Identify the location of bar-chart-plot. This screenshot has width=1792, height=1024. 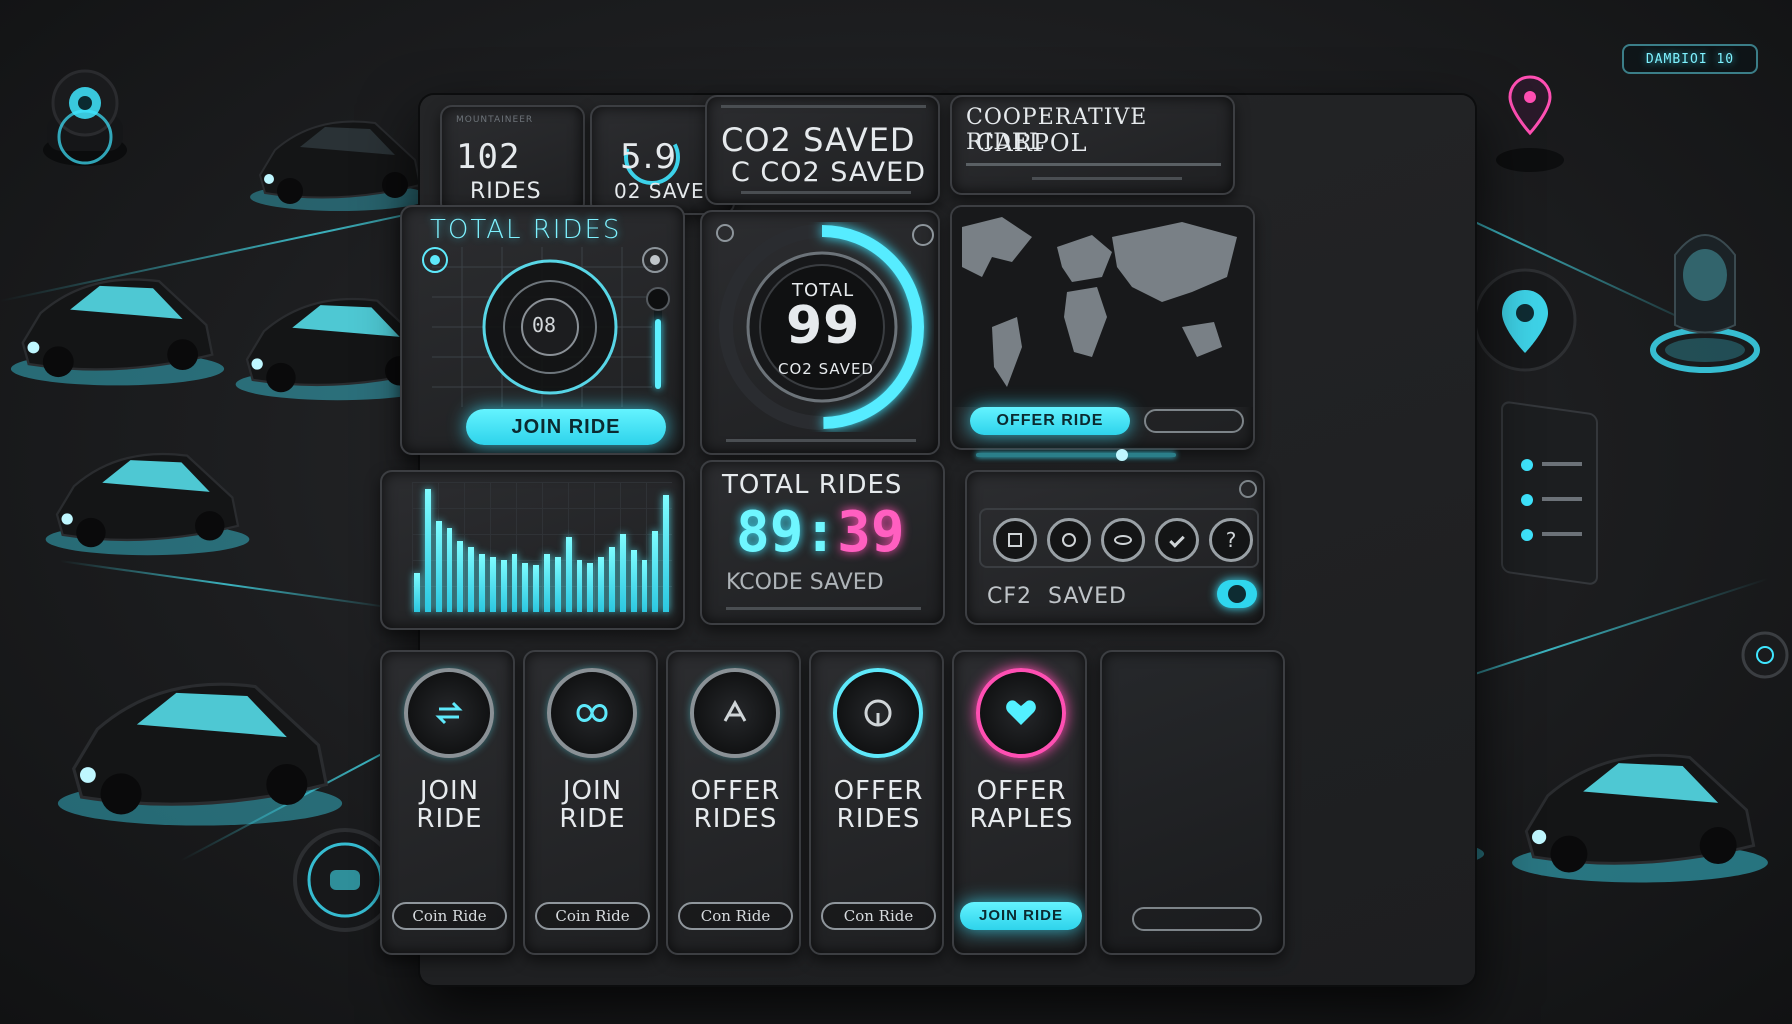
(542, 547).